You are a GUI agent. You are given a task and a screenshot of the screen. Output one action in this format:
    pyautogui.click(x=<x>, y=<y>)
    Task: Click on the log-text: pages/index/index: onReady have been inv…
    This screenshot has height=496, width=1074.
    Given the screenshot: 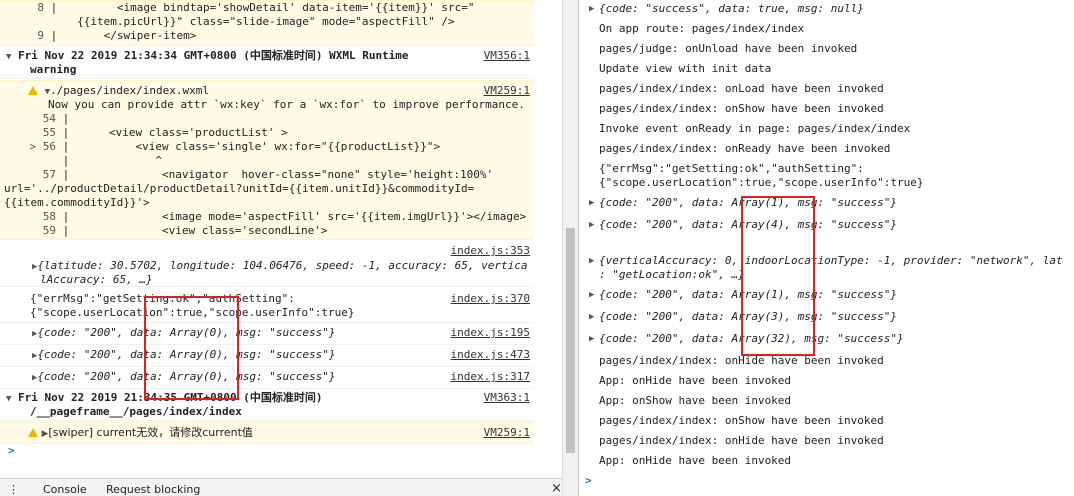 What is the action you would take?
    pyautogui.click(x=836, y=149)
    